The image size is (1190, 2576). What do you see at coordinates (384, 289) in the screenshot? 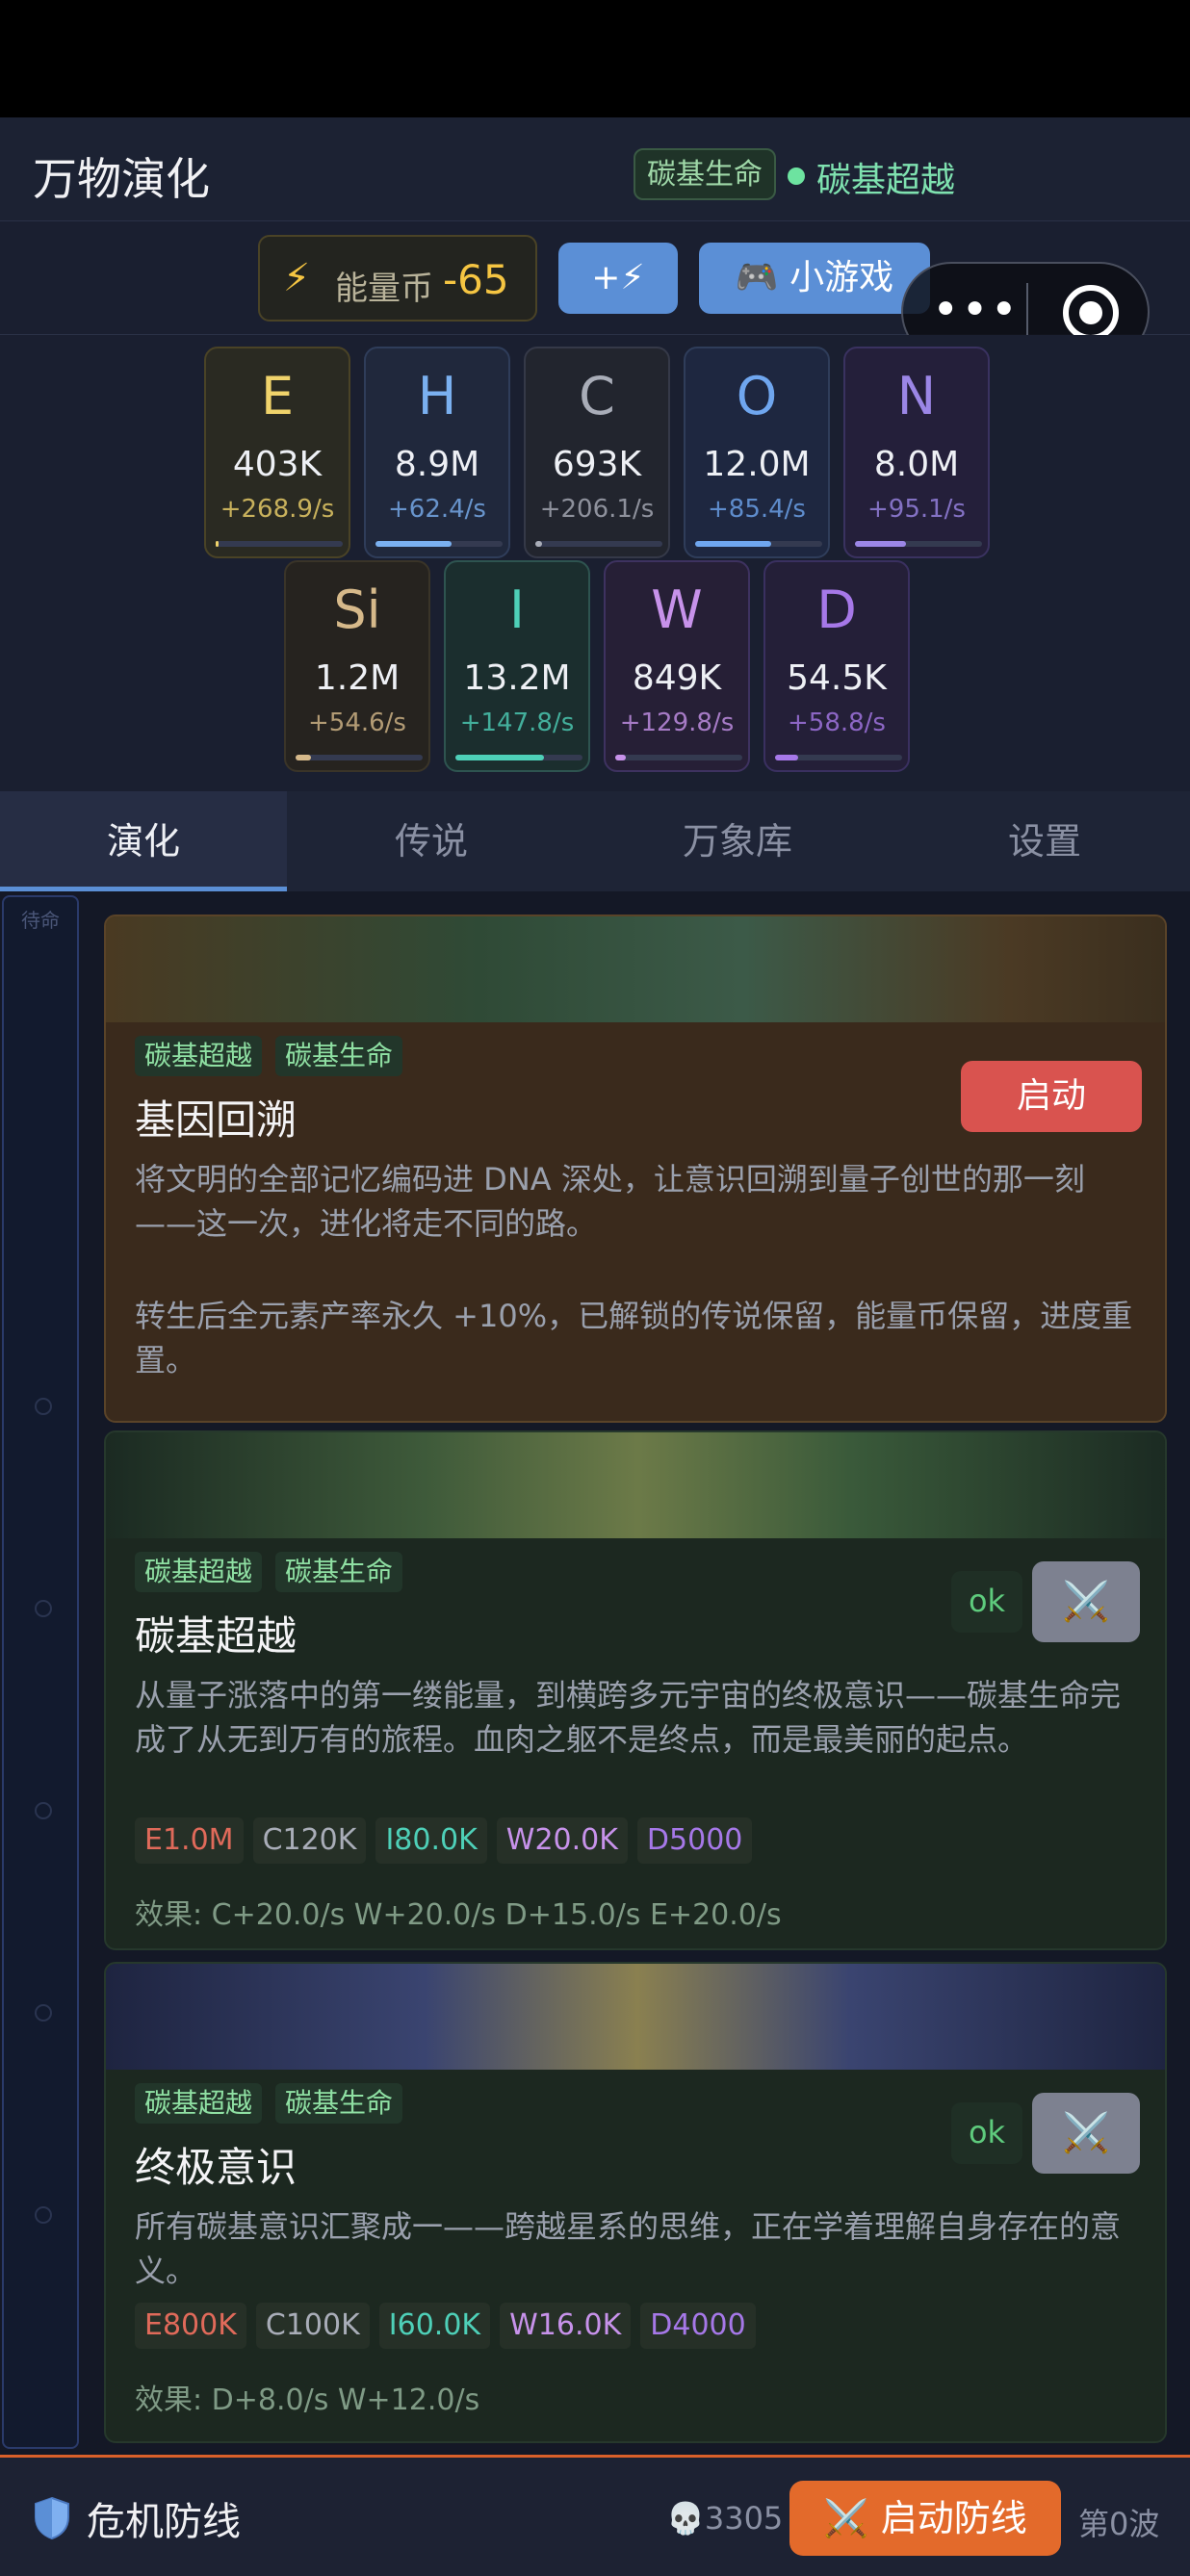
I see `energy-label: 能量币` at bounding box center [384, 289].